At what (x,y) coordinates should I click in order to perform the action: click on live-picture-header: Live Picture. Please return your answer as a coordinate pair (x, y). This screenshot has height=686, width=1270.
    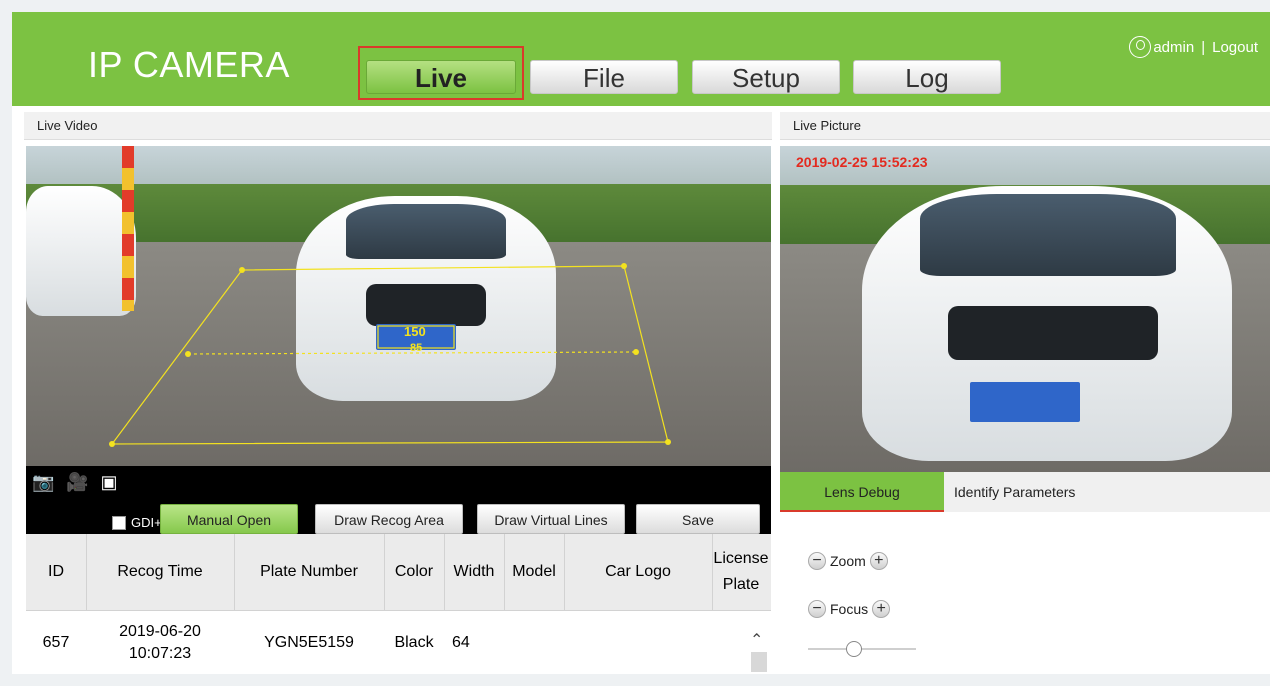
    Looking at the image, I should click on (1025, 126).